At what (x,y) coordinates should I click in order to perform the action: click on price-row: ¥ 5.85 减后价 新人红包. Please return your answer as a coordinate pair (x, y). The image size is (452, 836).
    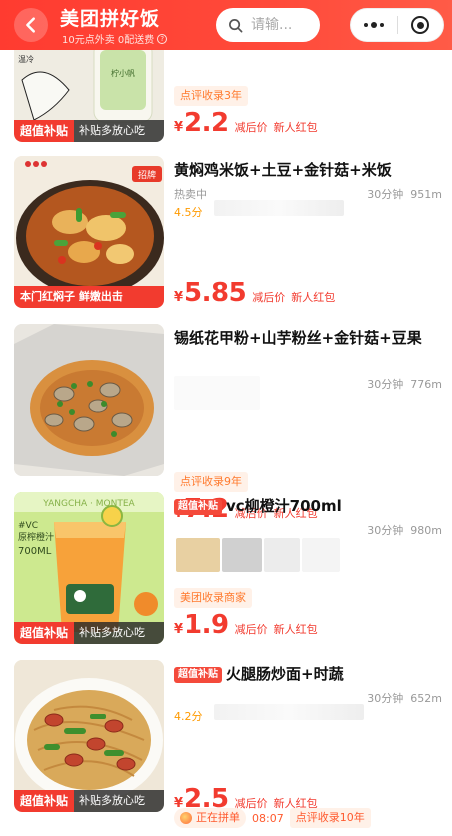
    Looking at the image, I should click on (254, 293).